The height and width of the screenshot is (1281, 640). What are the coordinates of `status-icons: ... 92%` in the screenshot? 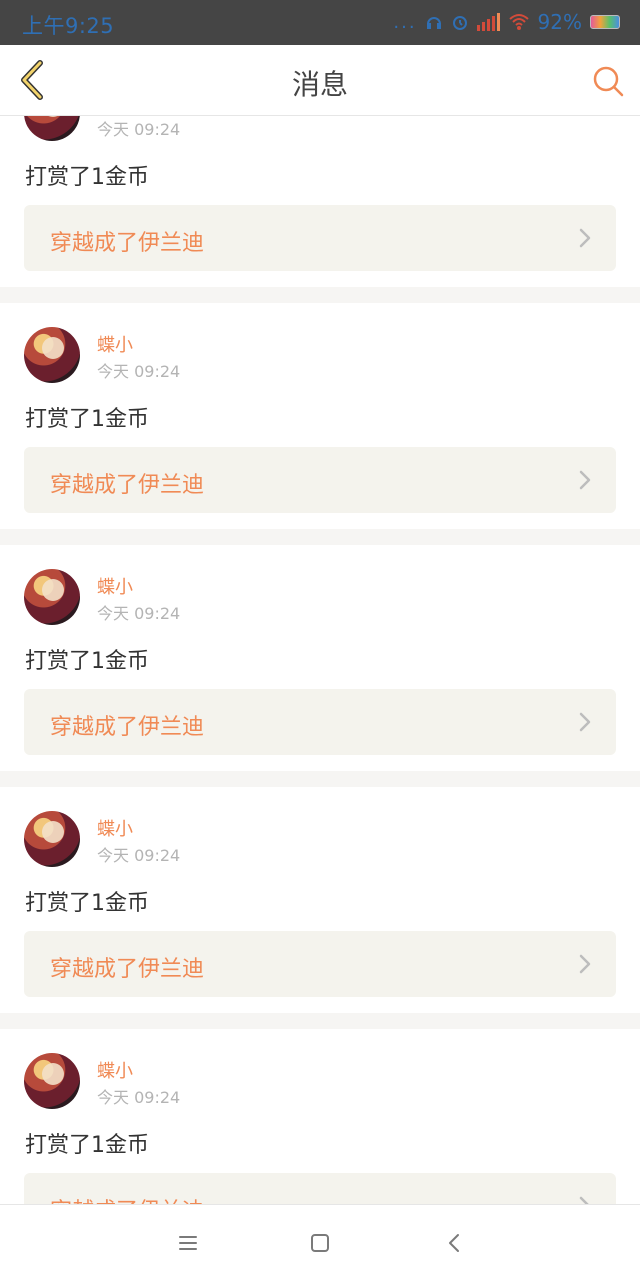 It's located at (506, 22).